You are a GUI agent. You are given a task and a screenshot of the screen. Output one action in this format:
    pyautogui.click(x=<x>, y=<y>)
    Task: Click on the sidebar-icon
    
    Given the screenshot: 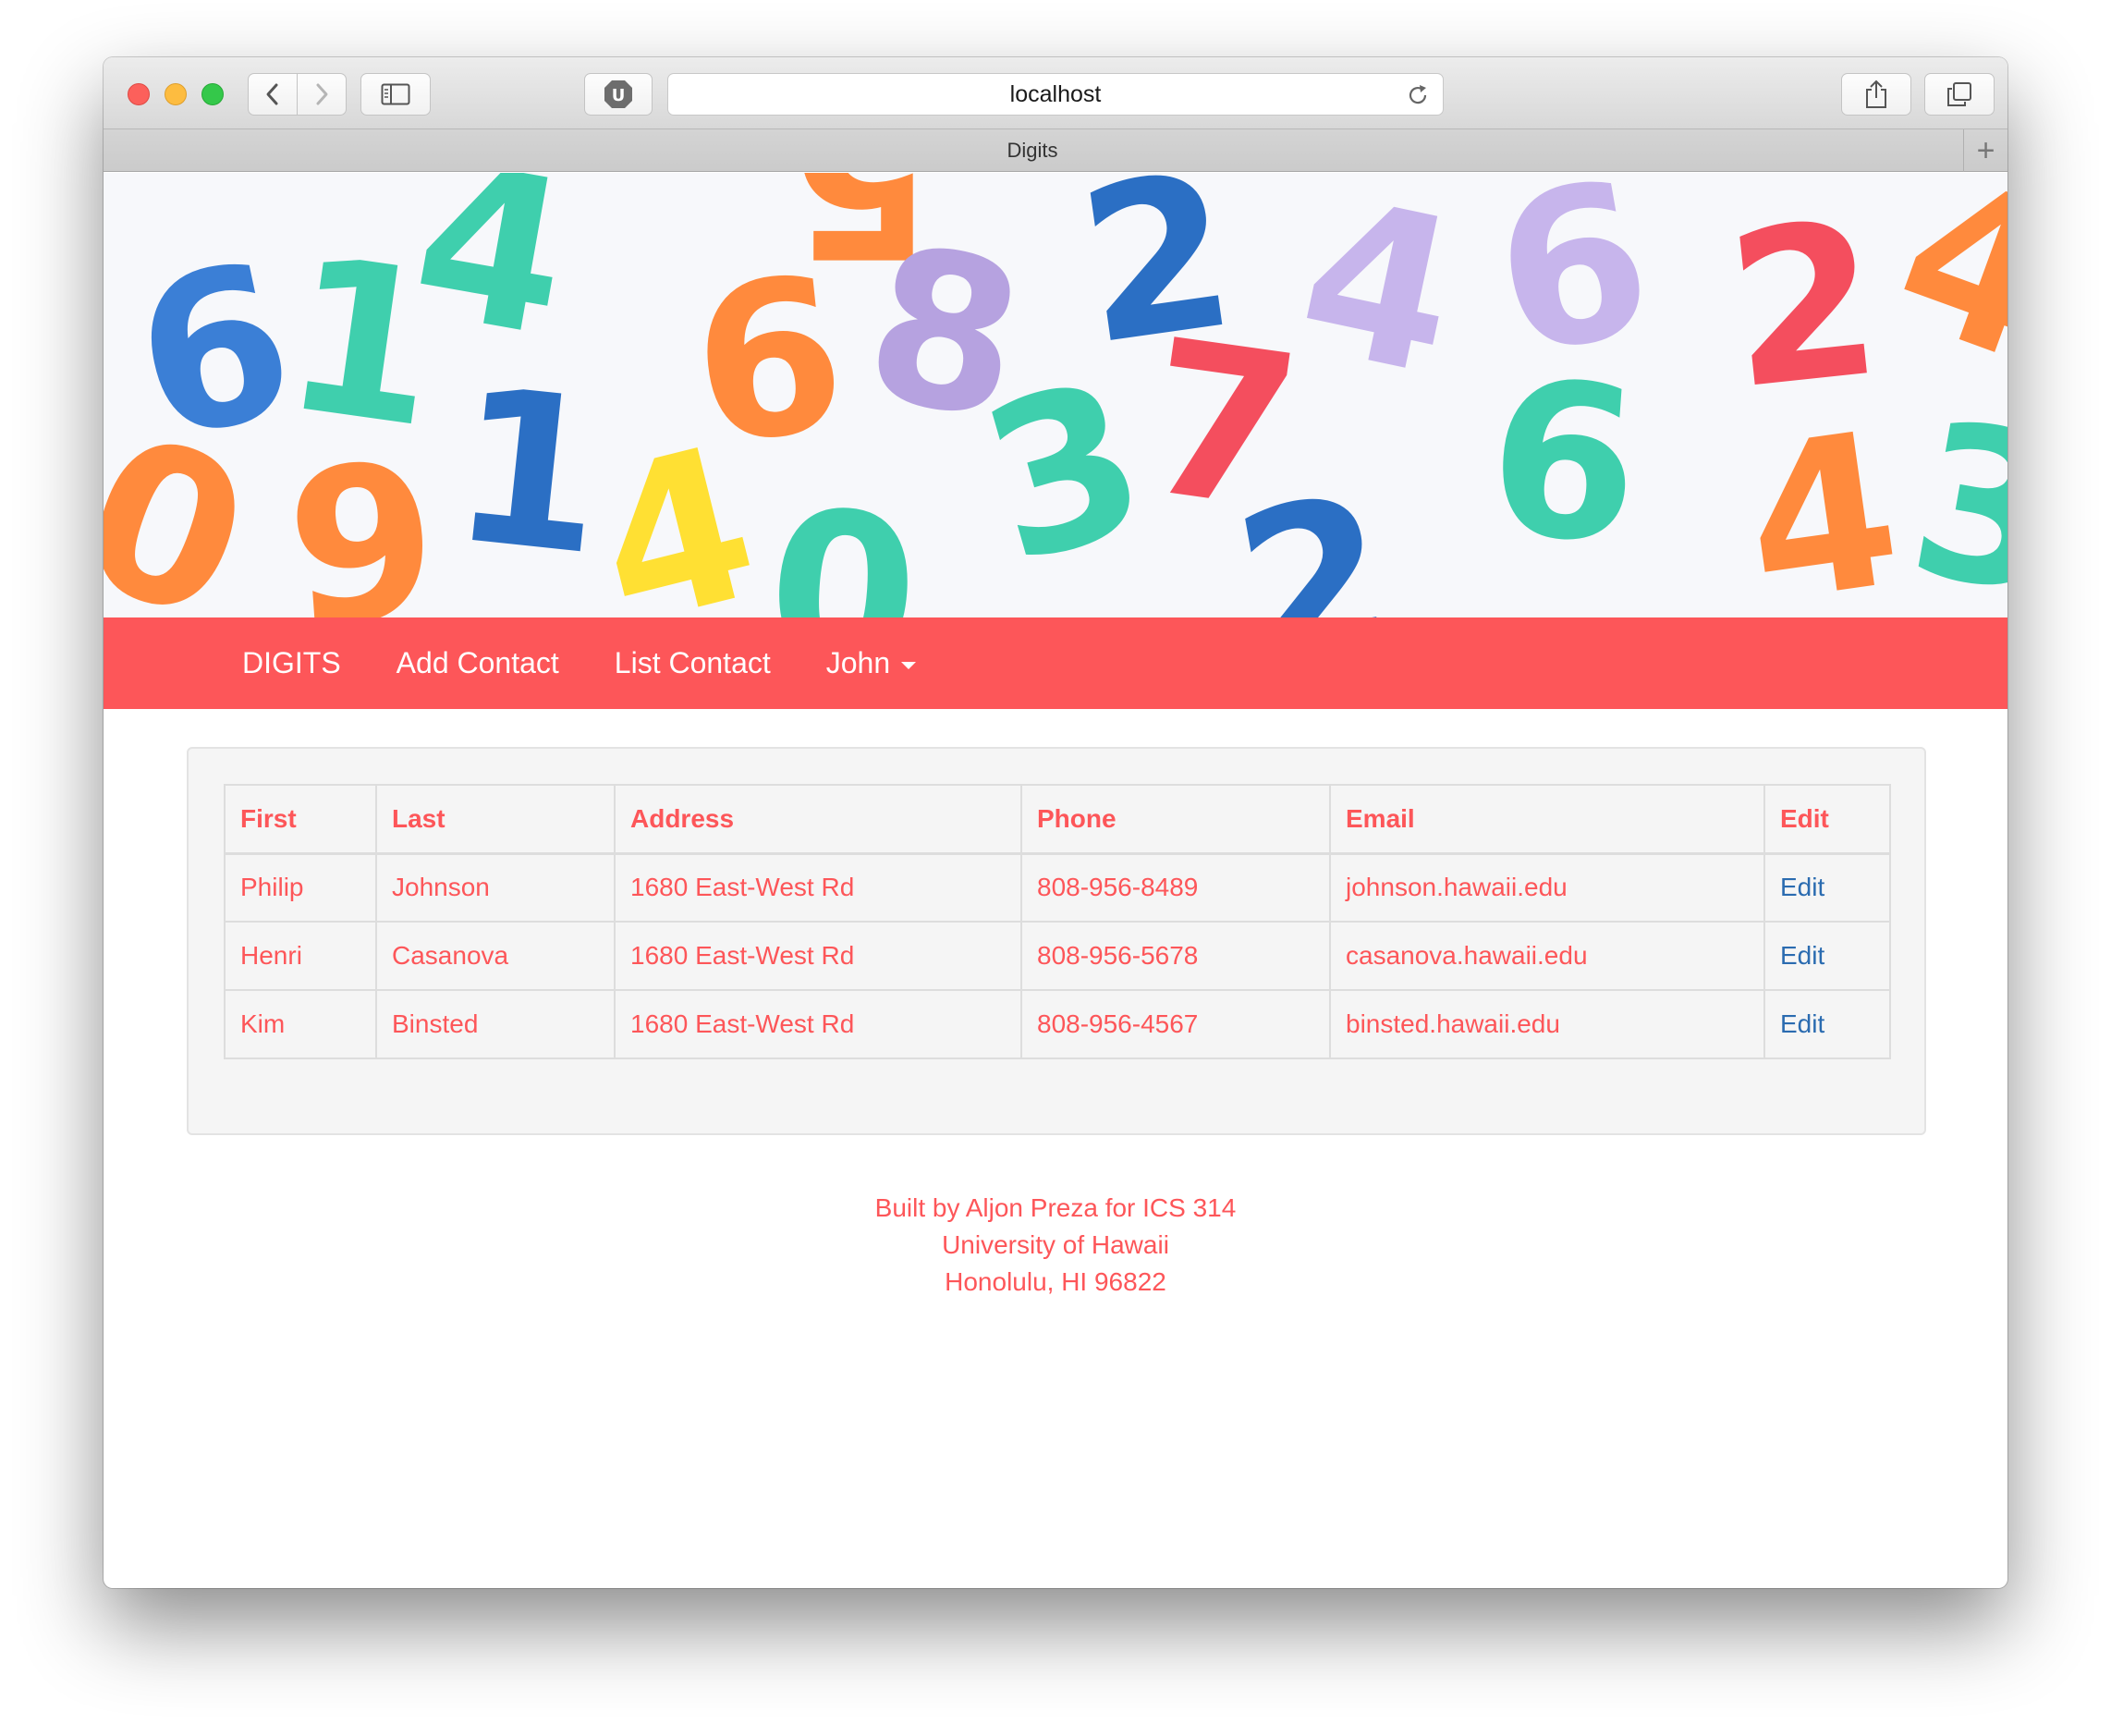 What is the action you would take?
    pyautogui.click(x=395, y=94)
    